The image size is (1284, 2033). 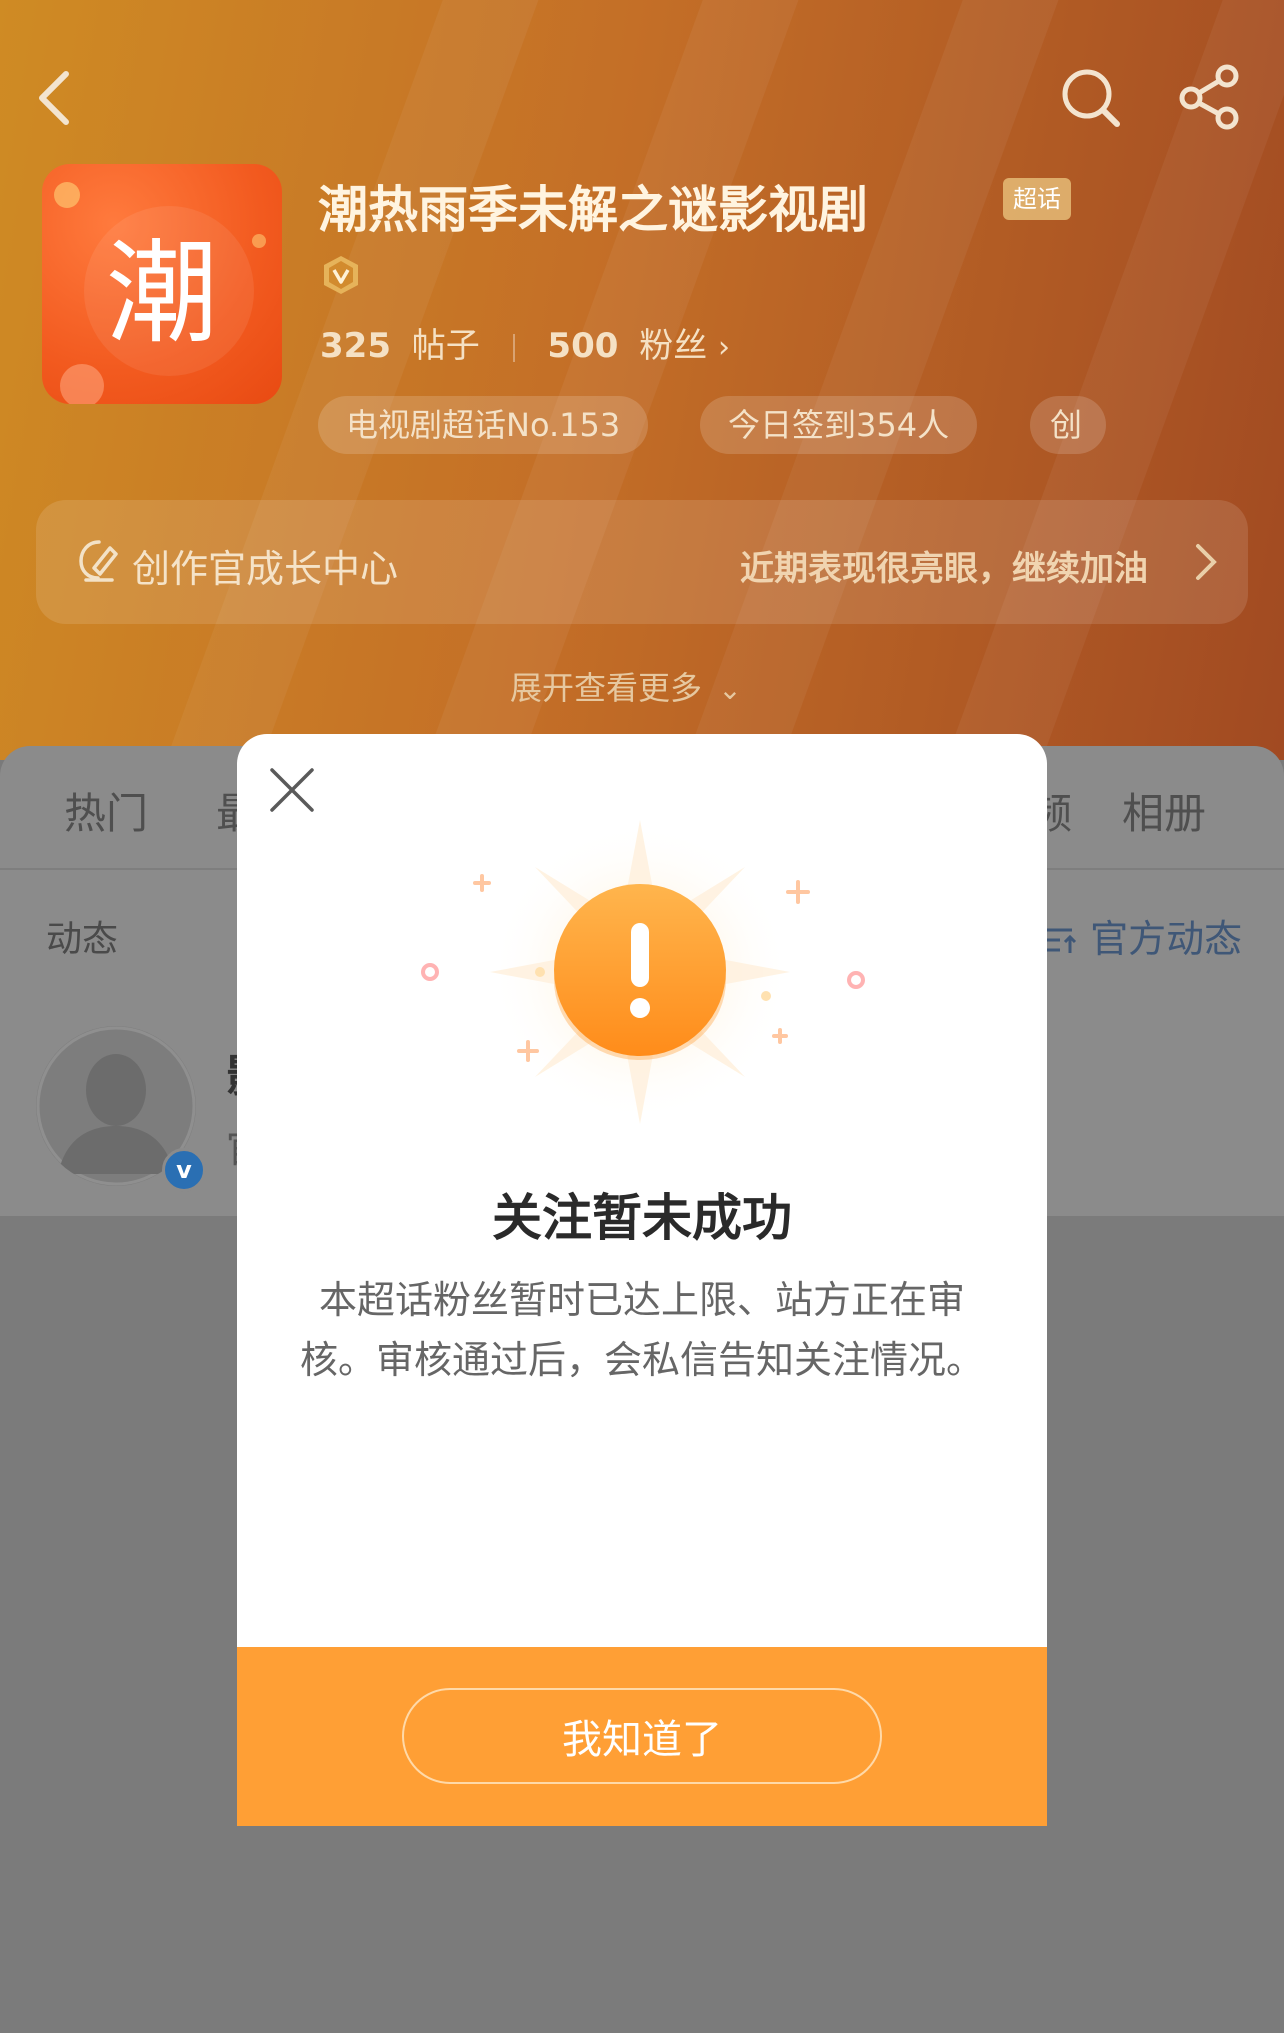 What do you see at coordinates (1037, 199) in the screenshot?
I see `topic-type-badge: 超话` at bounding box center [1037, 199].